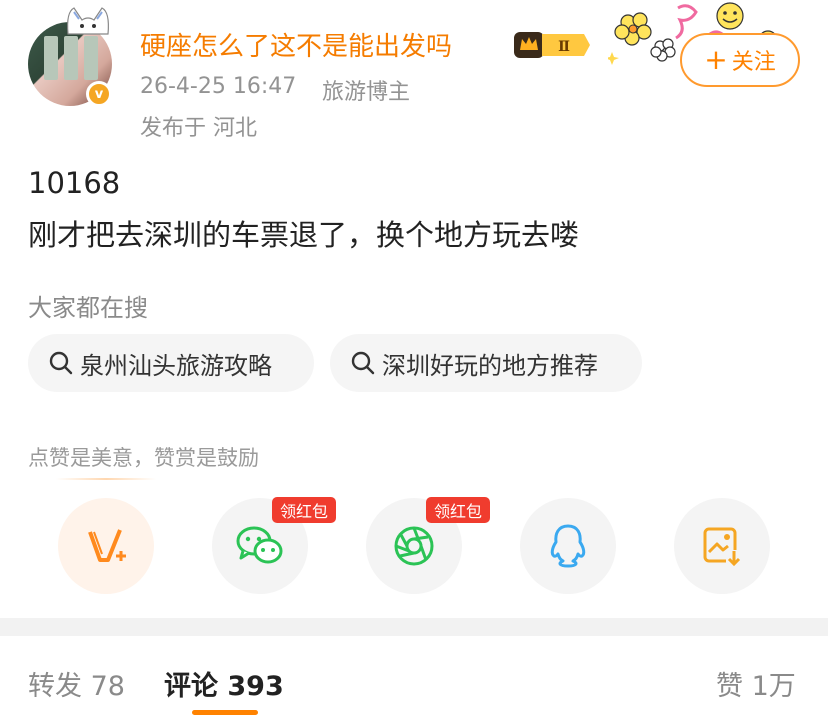 This screenshot has height=715, width=828. I want to click on share-qq-button, so click(568, 546).